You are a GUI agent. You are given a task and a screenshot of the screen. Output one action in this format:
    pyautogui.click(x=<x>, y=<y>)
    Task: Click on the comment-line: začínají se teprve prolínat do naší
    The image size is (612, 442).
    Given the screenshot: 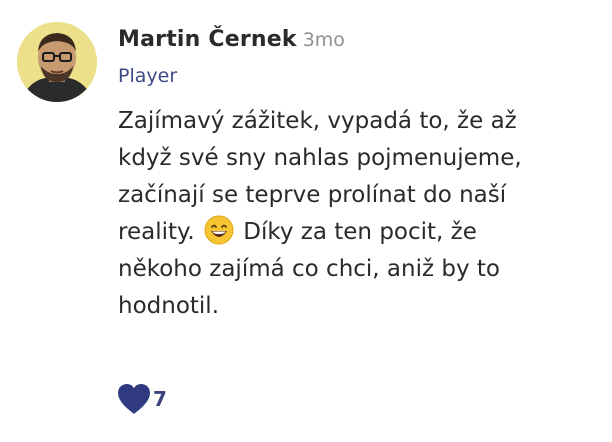 What is the action you would take?
    pyautogui.click(x=312, y=195)
    